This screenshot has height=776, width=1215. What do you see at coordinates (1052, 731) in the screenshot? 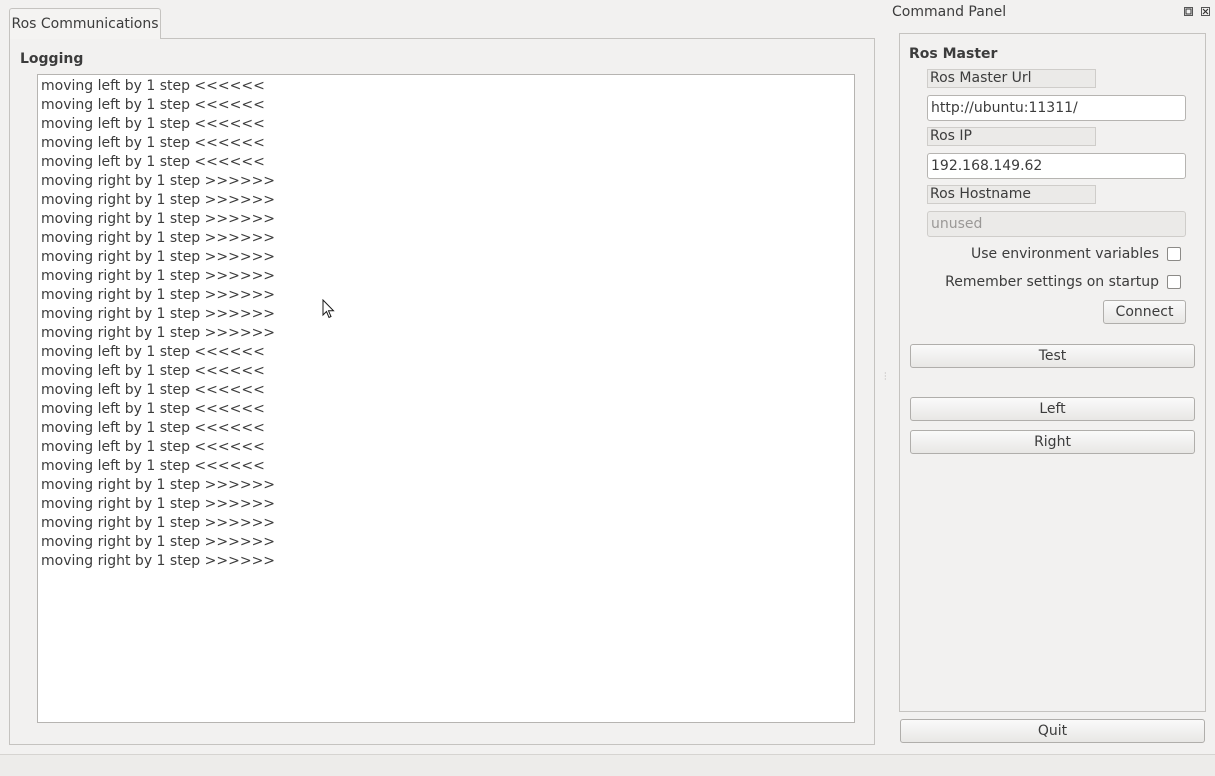
I see `quit-button: Quit` at bounding box center [1052, 731].